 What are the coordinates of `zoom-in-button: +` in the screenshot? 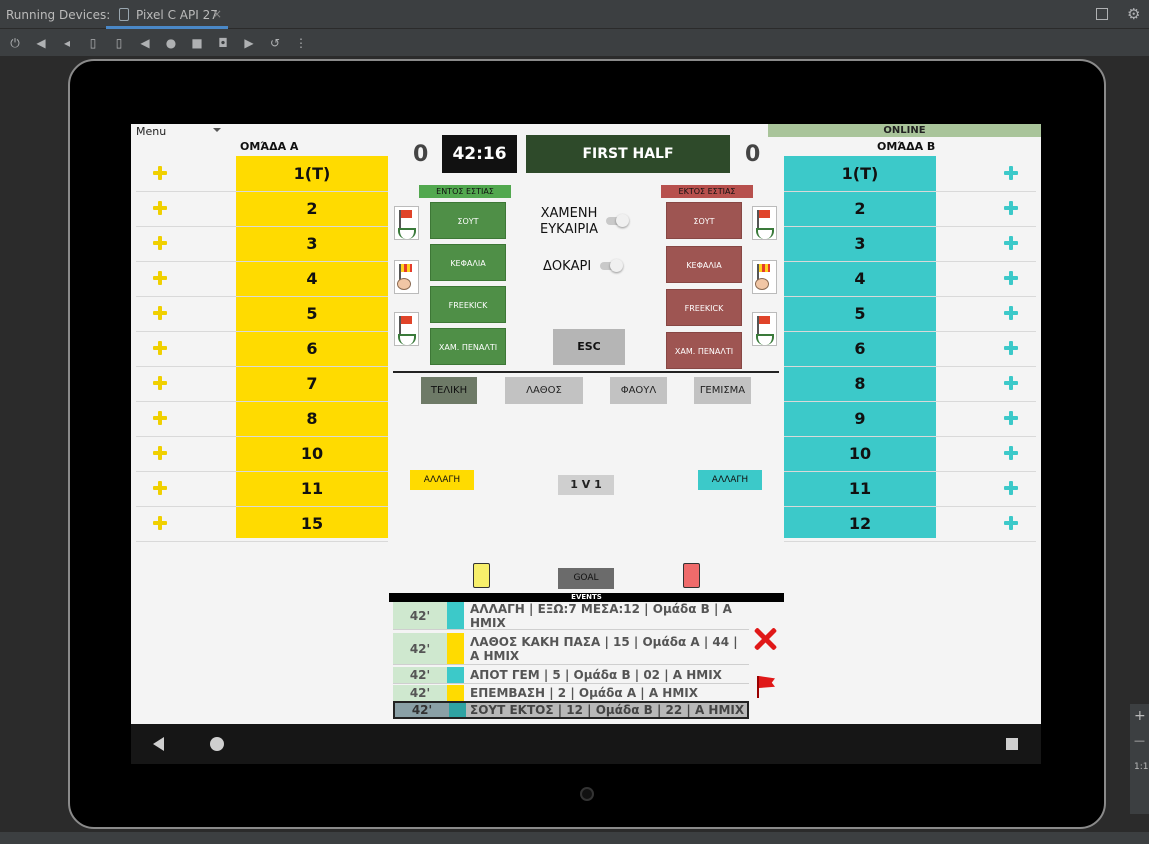 It's located at (1140, 716).